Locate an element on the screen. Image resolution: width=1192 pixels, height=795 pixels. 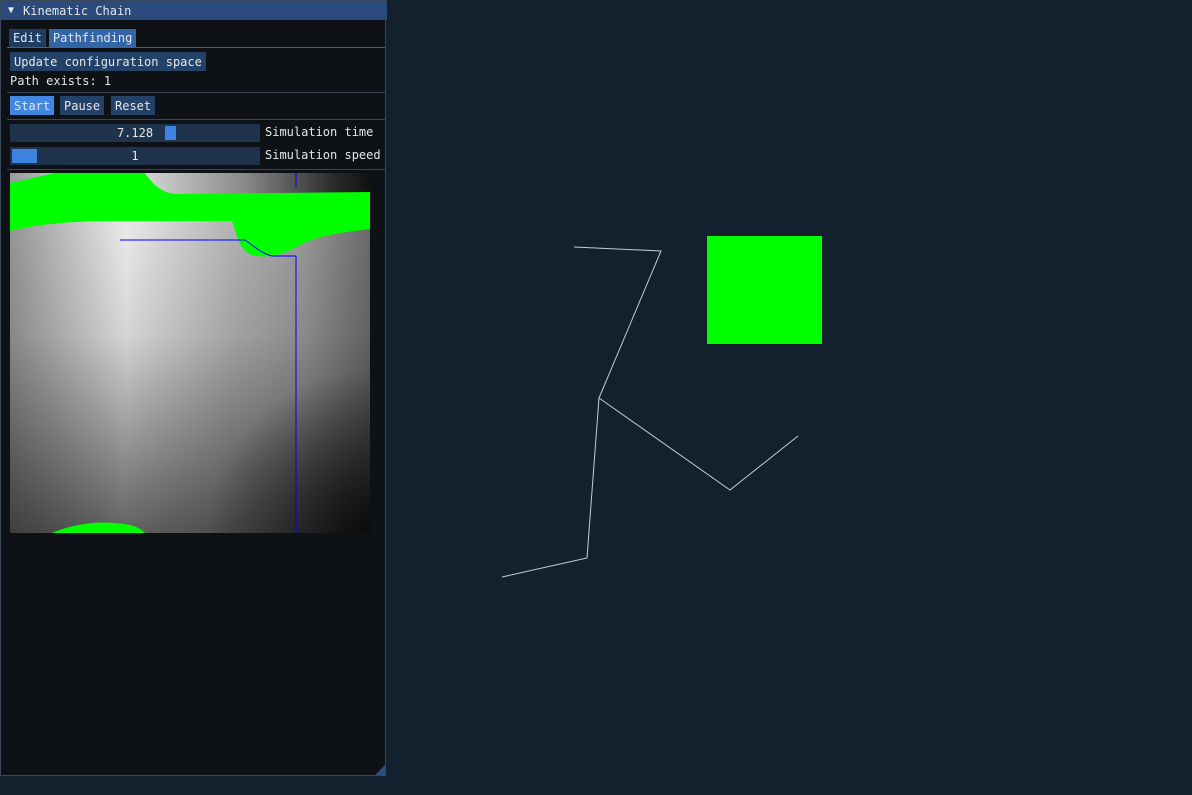
simulation-time-label: Simulation time is located at coordinates (319, 132).